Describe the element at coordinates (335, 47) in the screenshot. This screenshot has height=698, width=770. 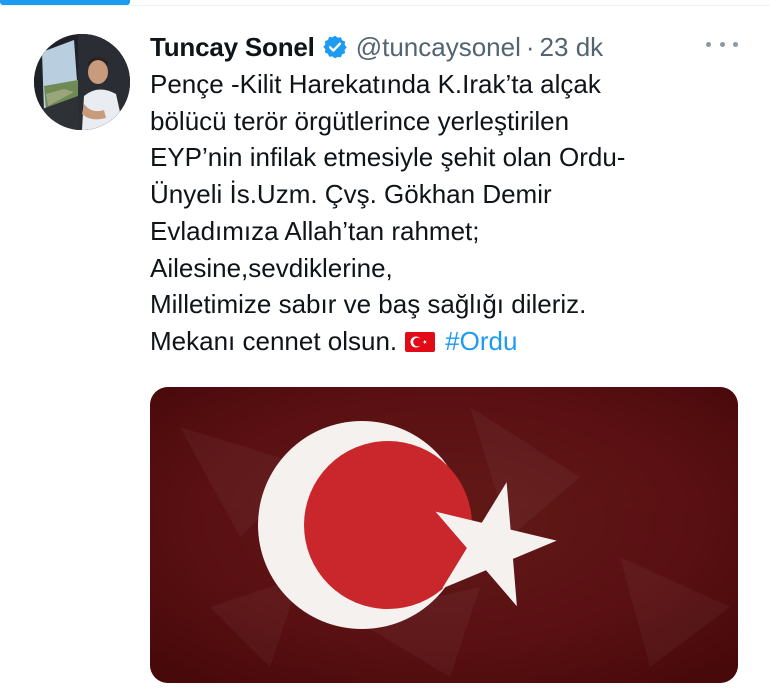
I see `verified-badge-icon` at that location.